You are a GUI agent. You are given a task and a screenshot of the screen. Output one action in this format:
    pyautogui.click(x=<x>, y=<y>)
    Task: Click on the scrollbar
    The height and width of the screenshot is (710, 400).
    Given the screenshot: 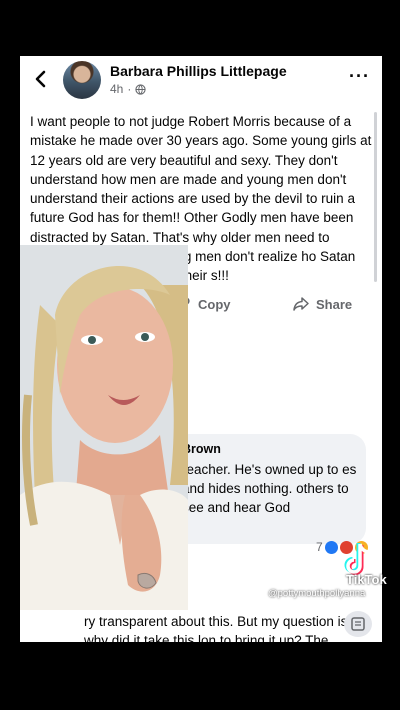 What is the action you would take?
    pyautogui.click(x=375, y=197)
    